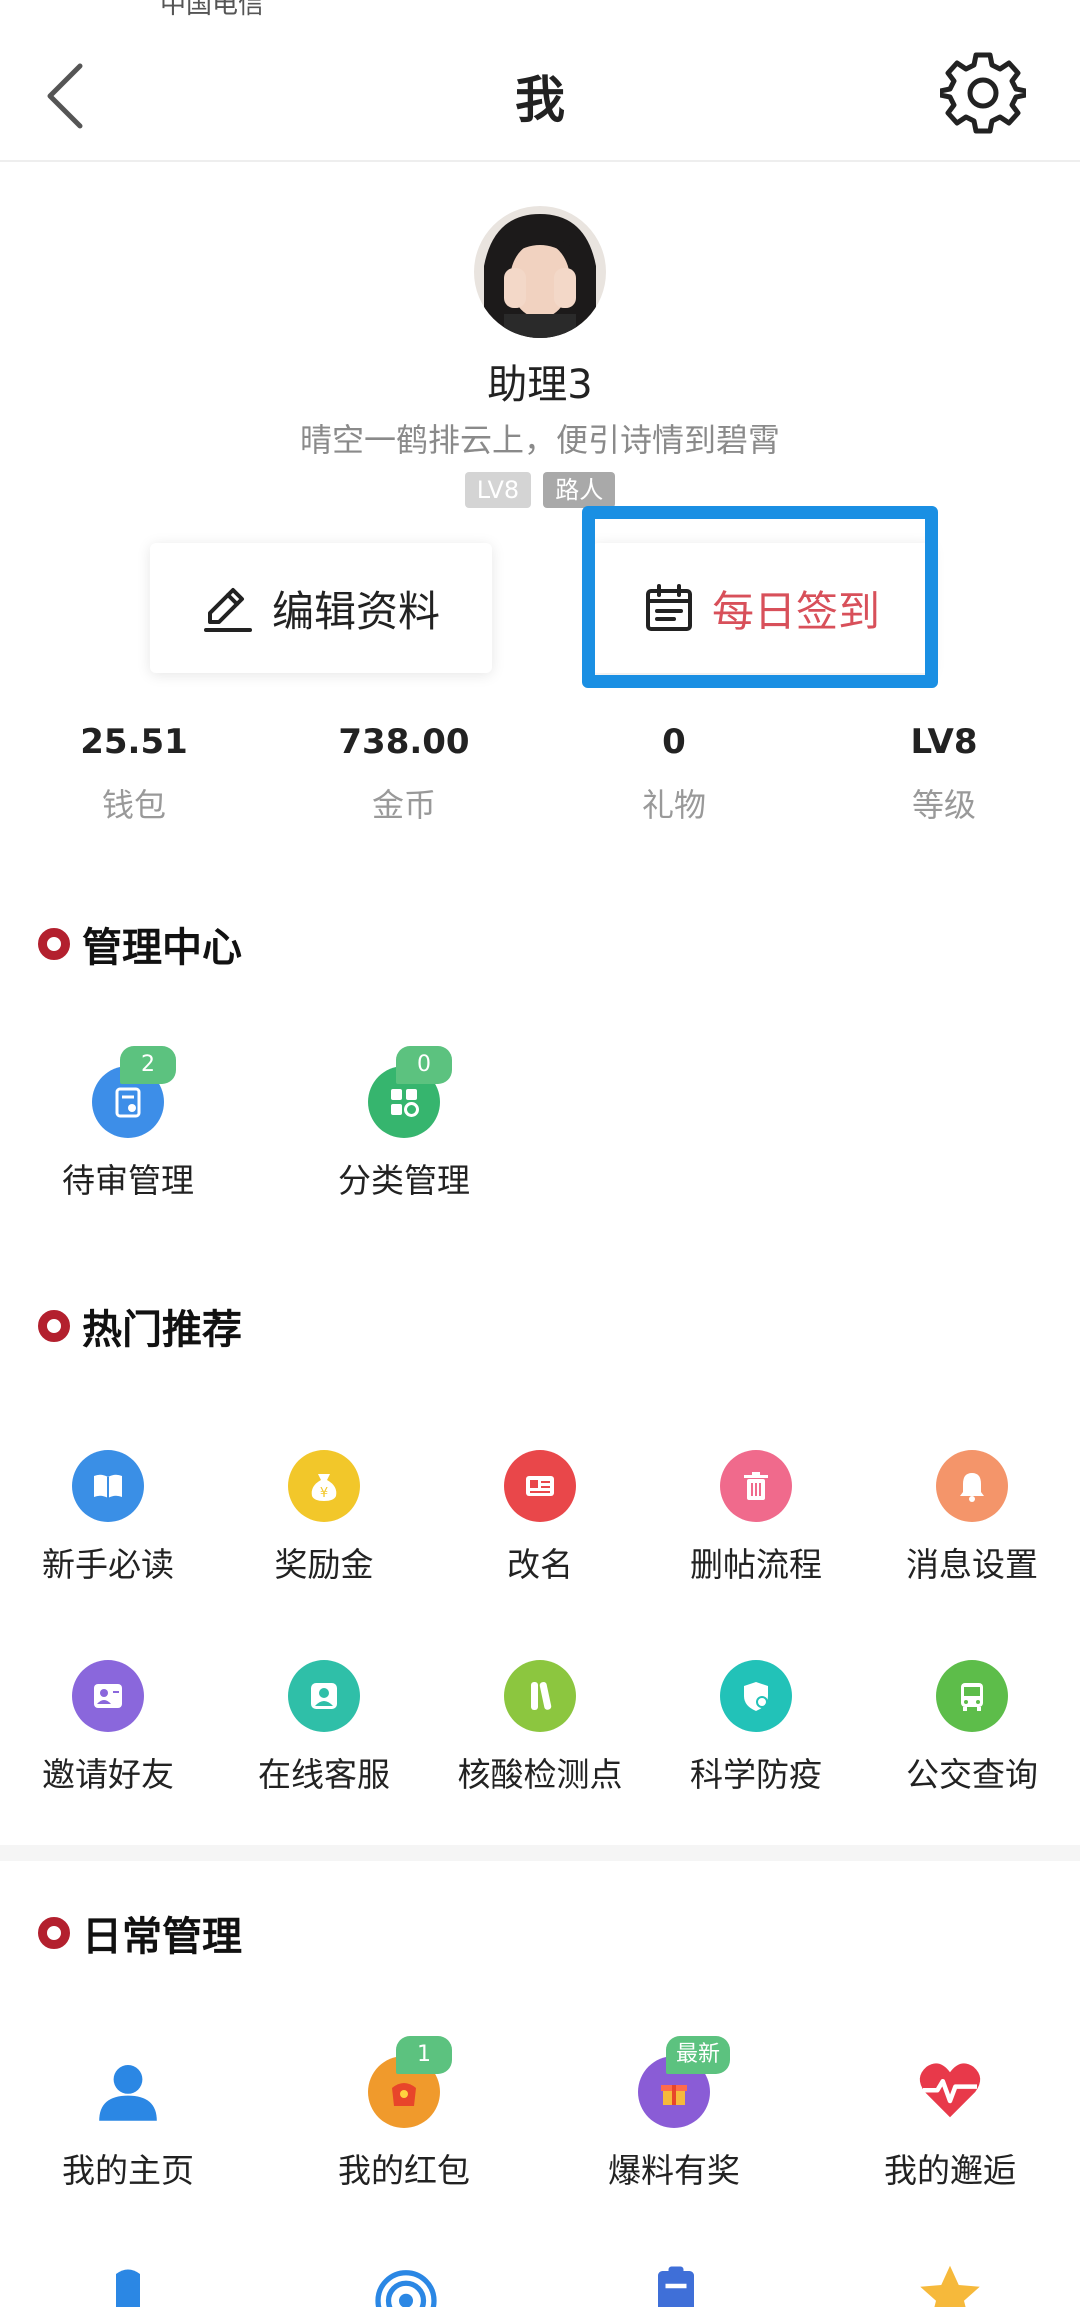  I want to click on clipboard-icon, so click(676, 2286).